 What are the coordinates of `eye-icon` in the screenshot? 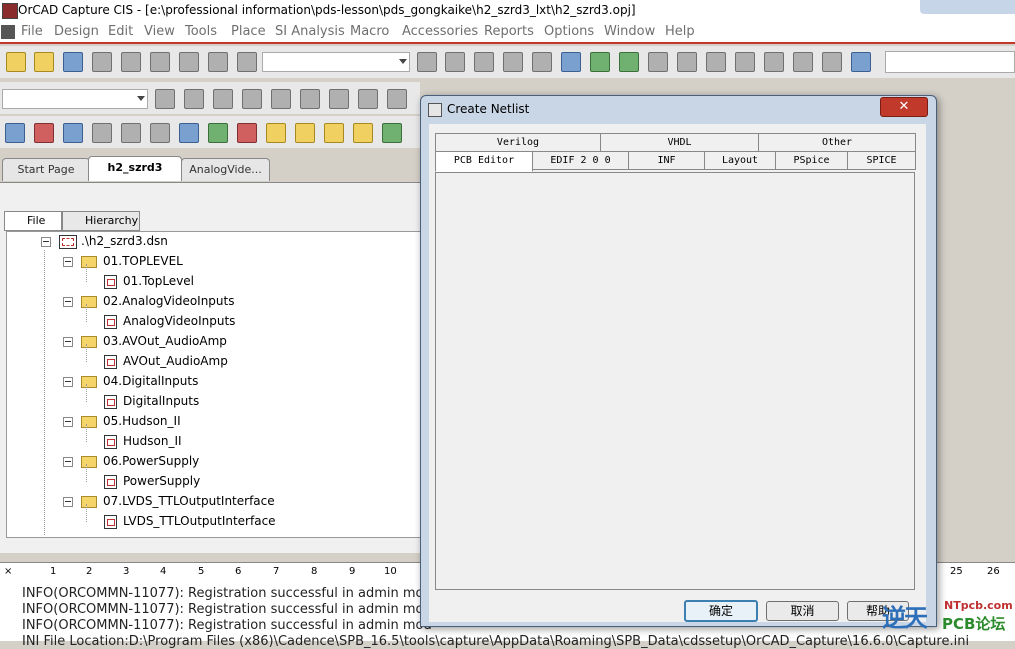 It's located at (542, 62).